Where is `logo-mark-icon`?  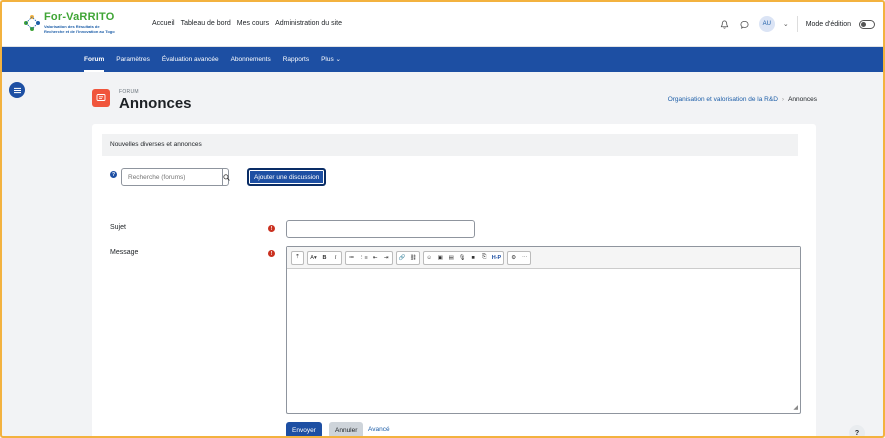 logo-mark-icon is located at coordinates (32, 23).